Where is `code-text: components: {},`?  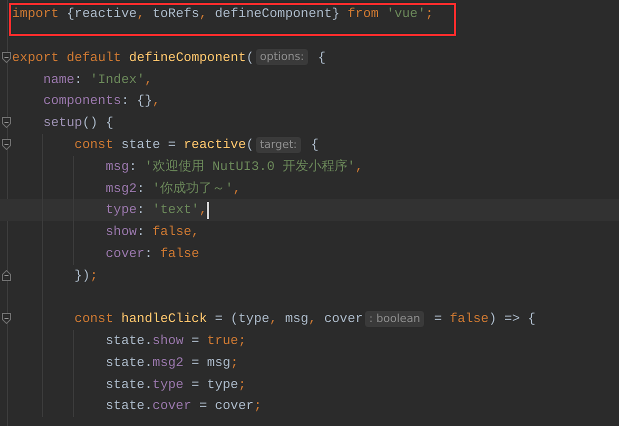 code-text: components: {}, is located at coordinates (101, 101).